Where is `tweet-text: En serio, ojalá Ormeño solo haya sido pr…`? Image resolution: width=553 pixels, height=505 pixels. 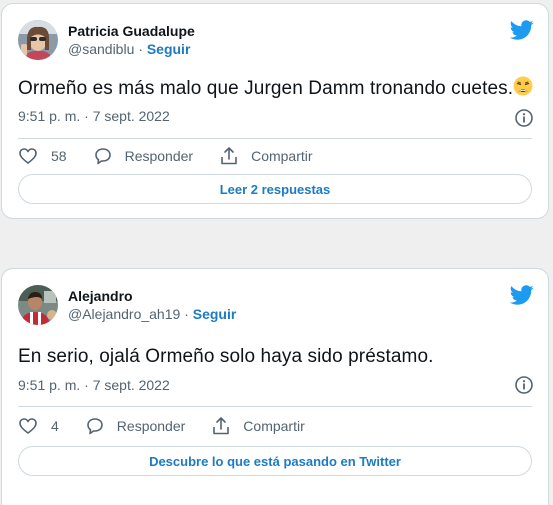
tweet-text: En serio, ojalá Ormeño solo haya sido pr… is located at coordinates (226, 356).